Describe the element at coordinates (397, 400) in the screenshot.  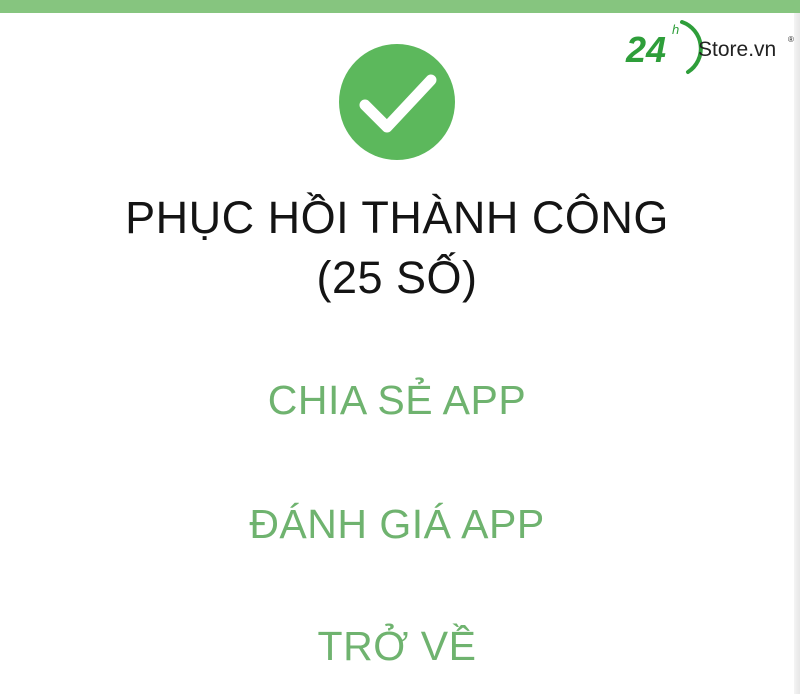
I see `share-app-button: CHIA SẺ APP` at that location.